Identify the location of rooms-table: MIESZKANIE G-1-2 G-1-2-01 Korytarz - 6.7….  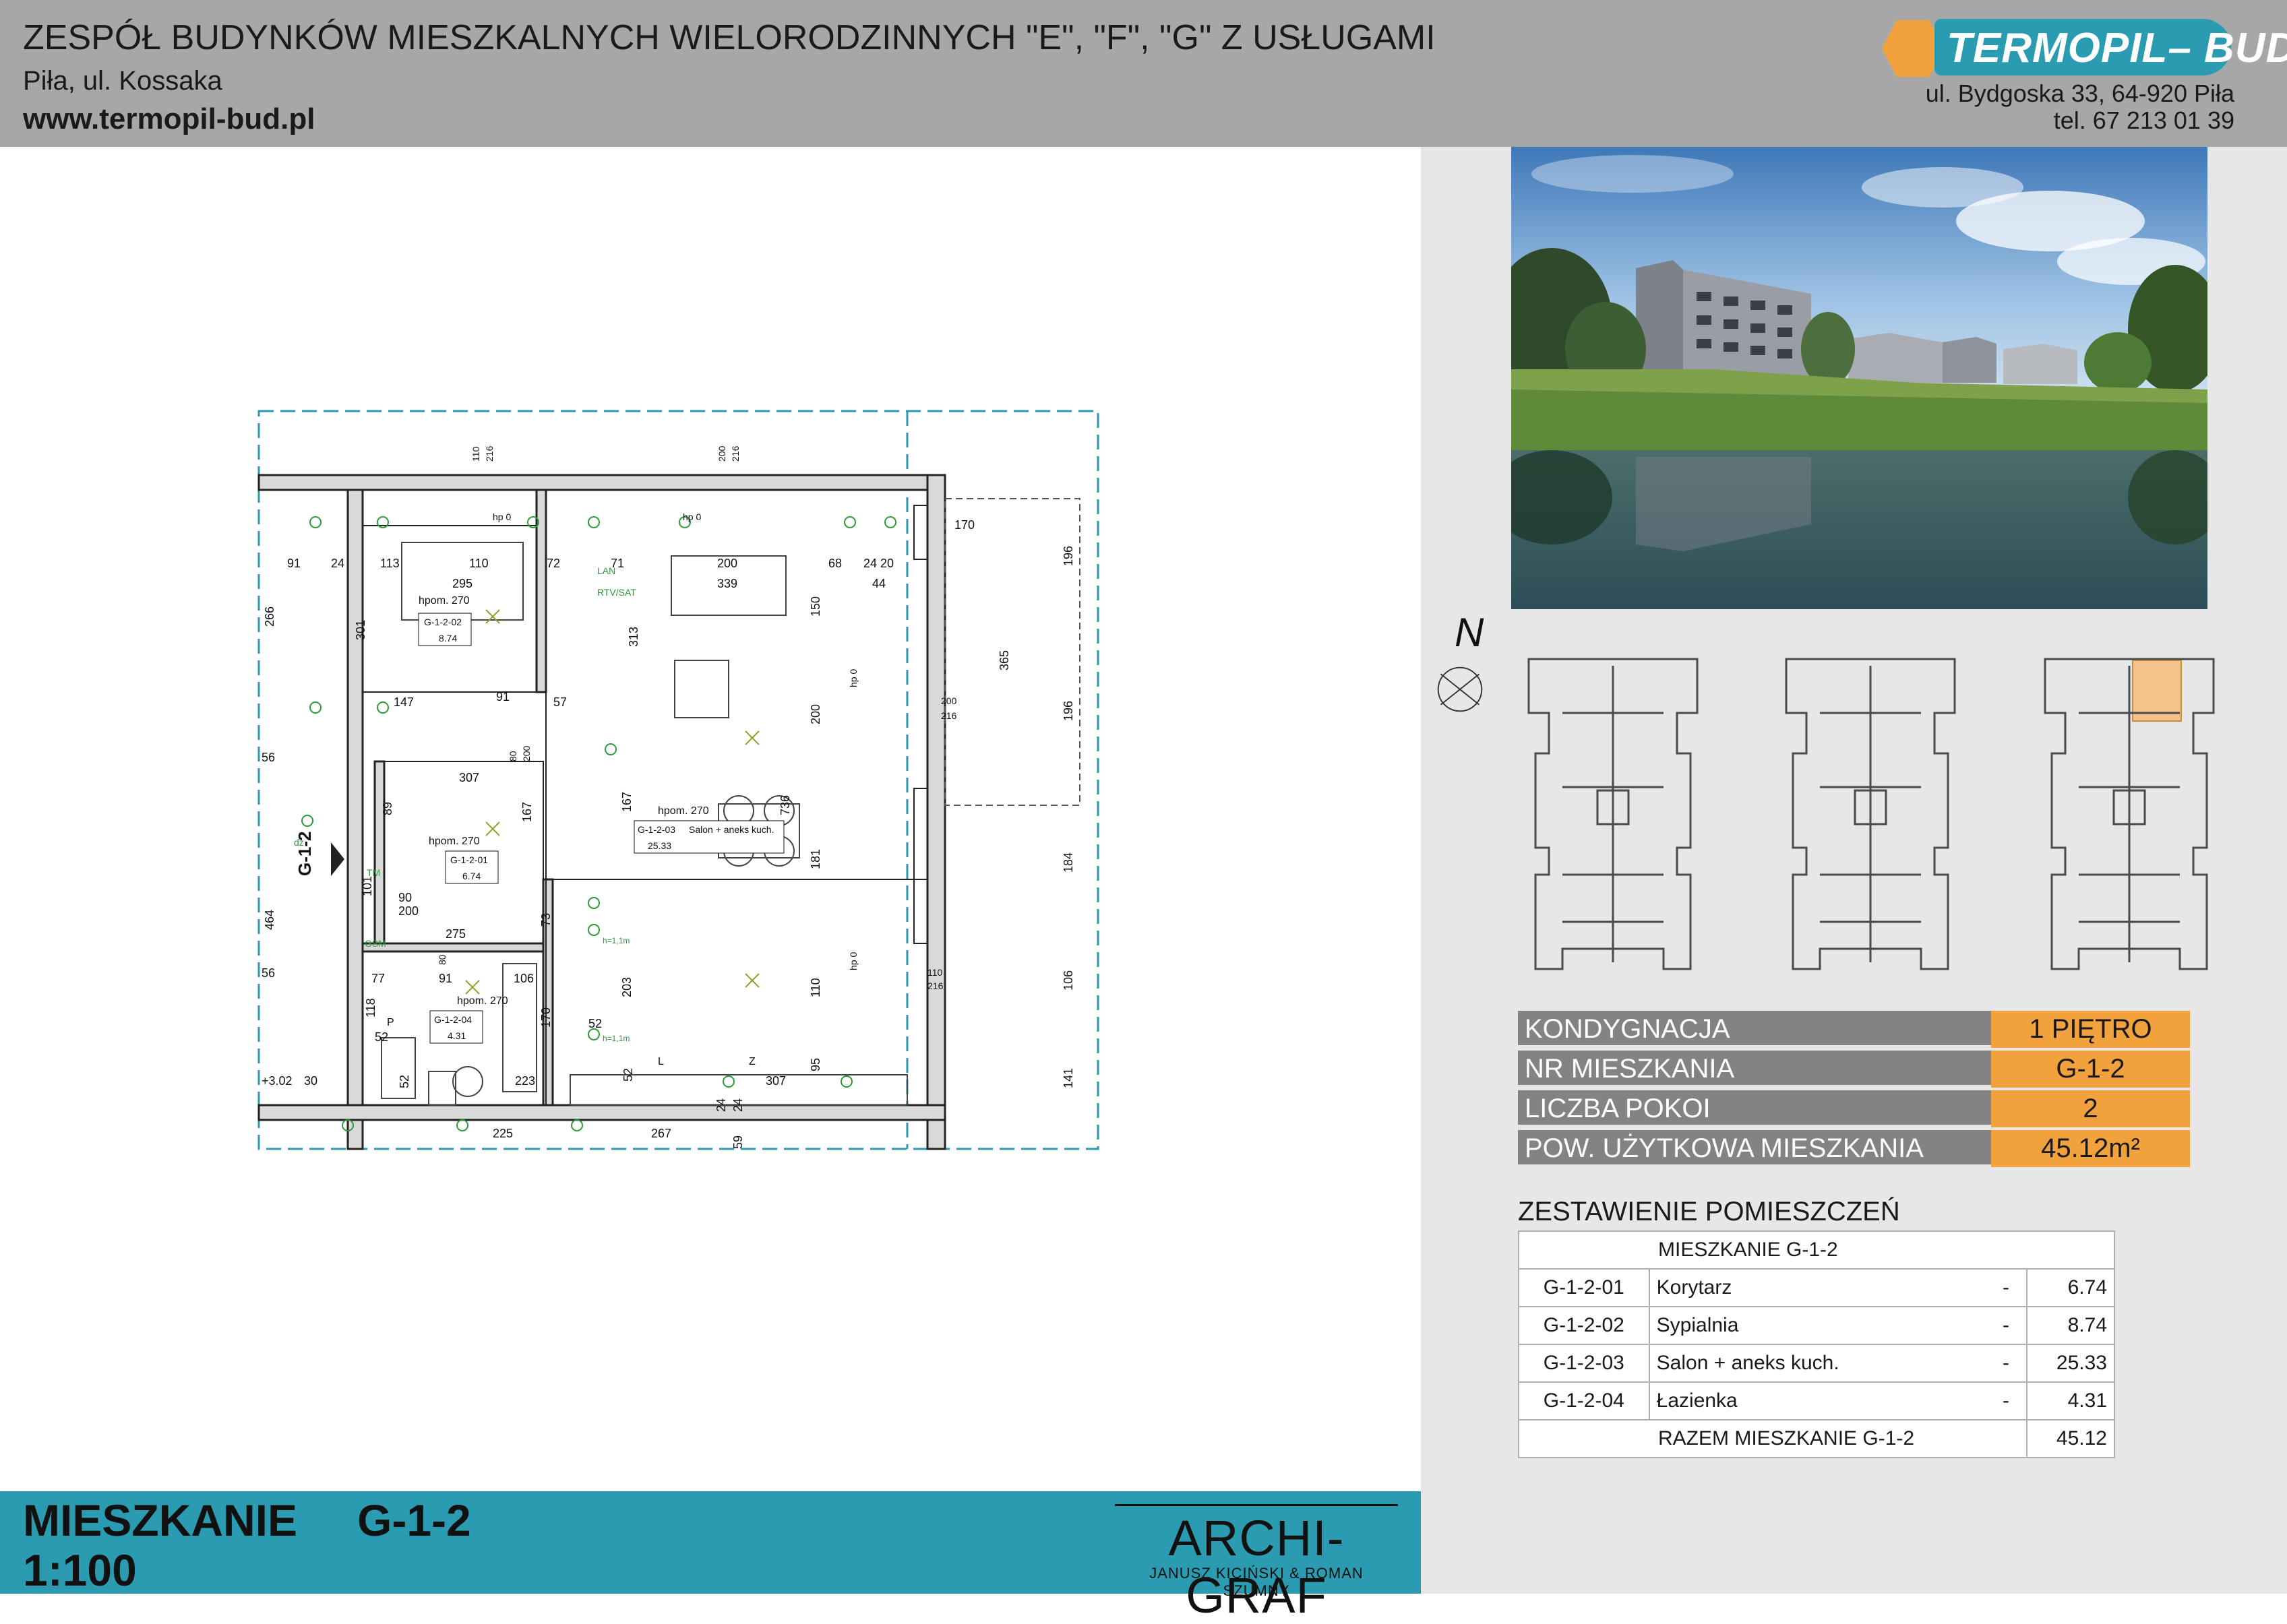
(1817, 1344).